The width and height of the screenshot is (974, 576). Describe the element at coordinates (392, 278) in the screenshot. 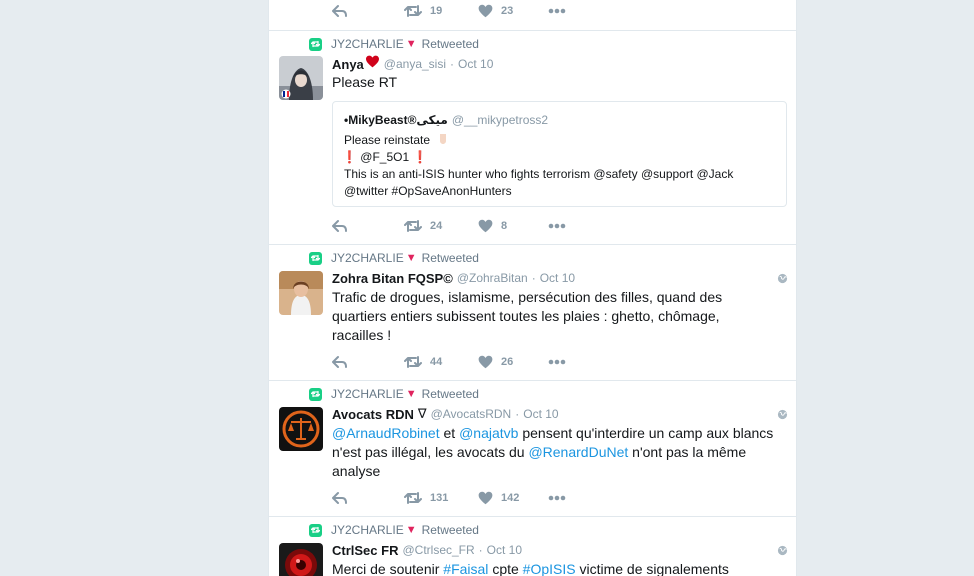

I see `author-name: Zohra Bitan FQSP©` at that location.